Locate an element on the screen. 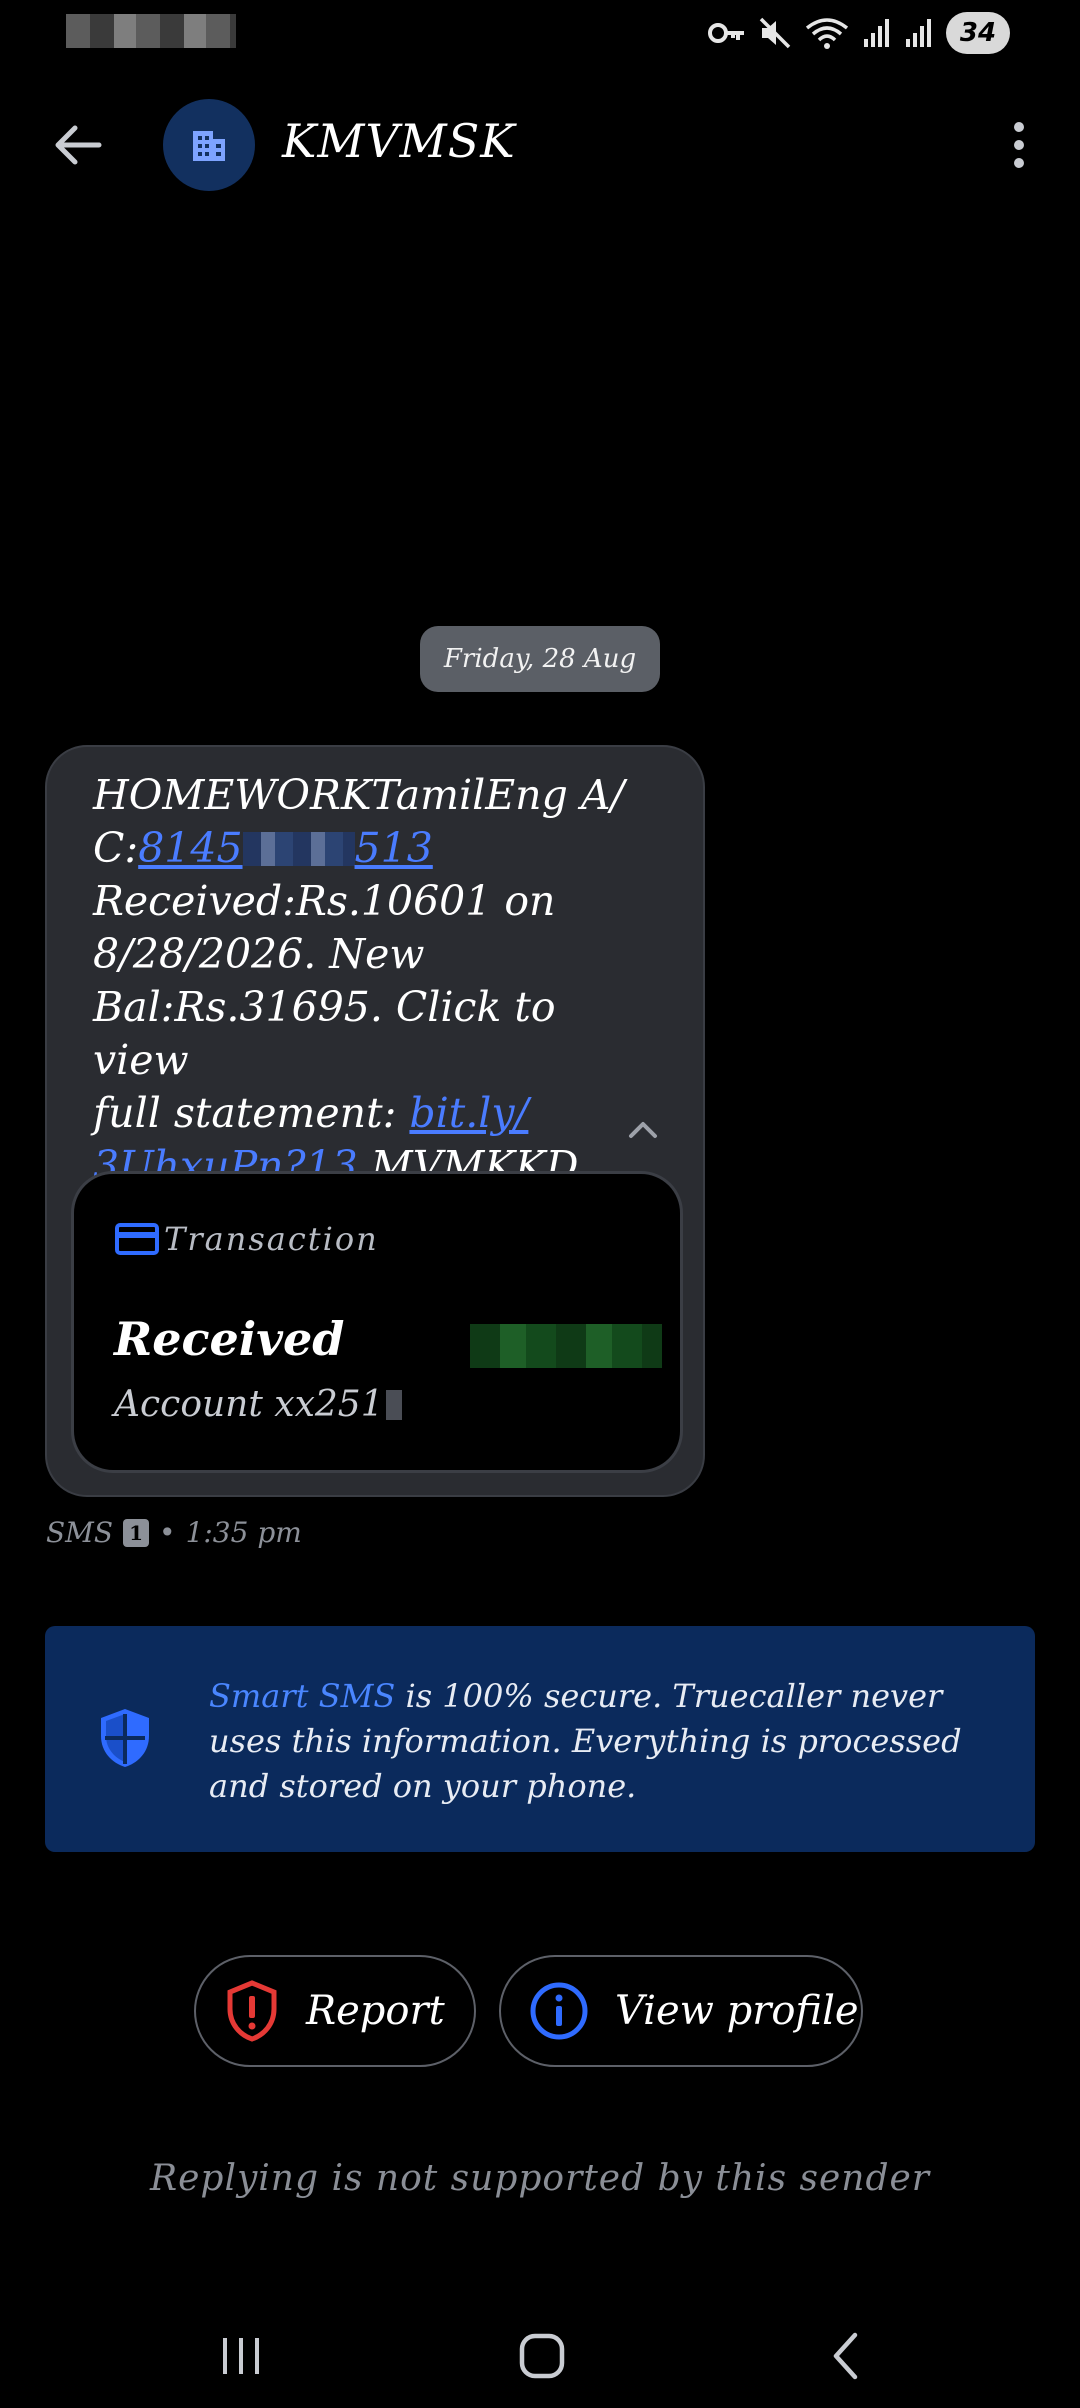 The width and height of the screenshot is (1080, 2408). reply-unsupported-note: Replying is not supported by this sender is located at coordinates (540, 2178).